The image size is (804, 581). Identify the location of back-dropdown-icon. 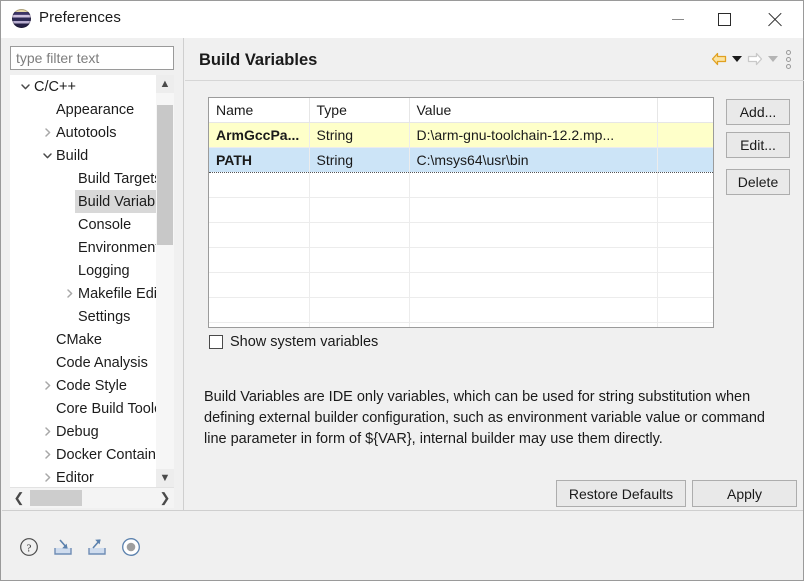
(737, 59).